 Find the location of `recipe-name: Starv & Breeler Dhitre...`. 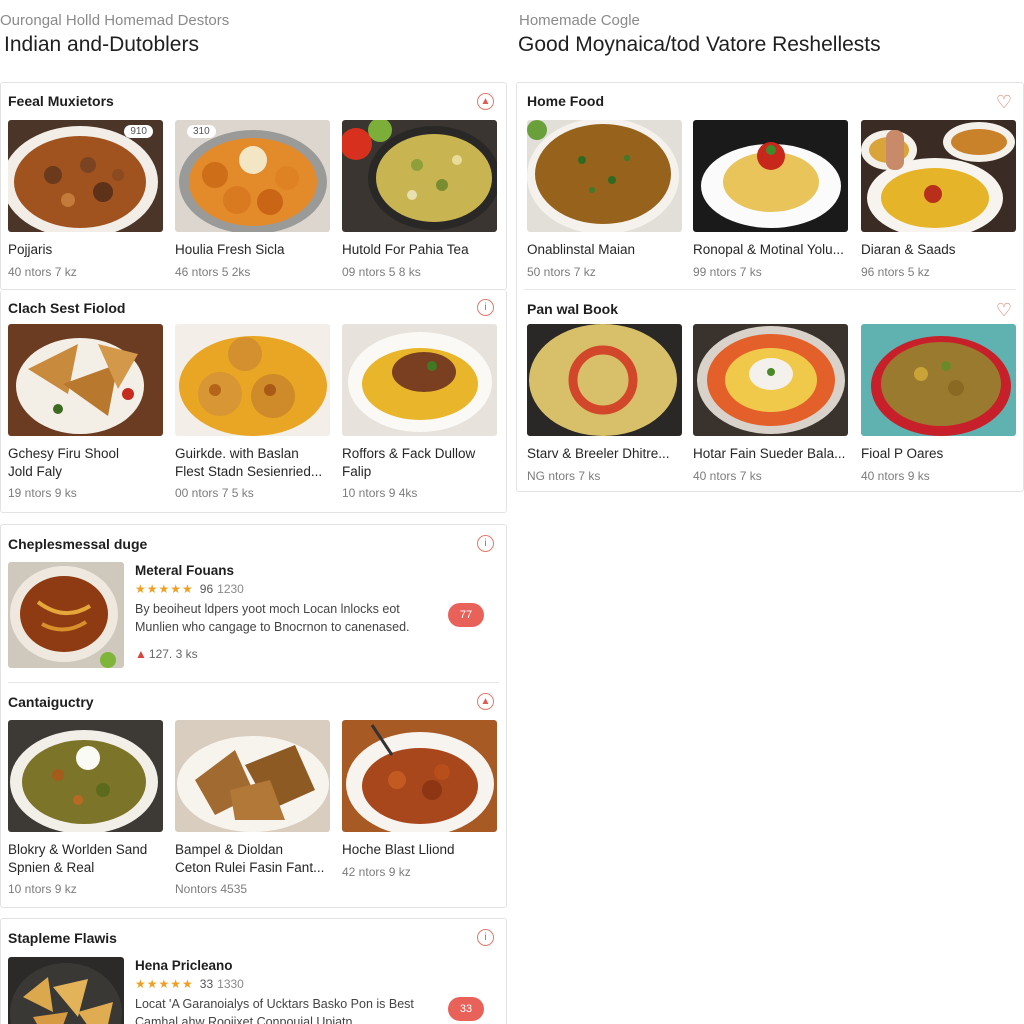

recipe-name: Starv & Breeler Dhitre... is located at coordinates (598, 453).